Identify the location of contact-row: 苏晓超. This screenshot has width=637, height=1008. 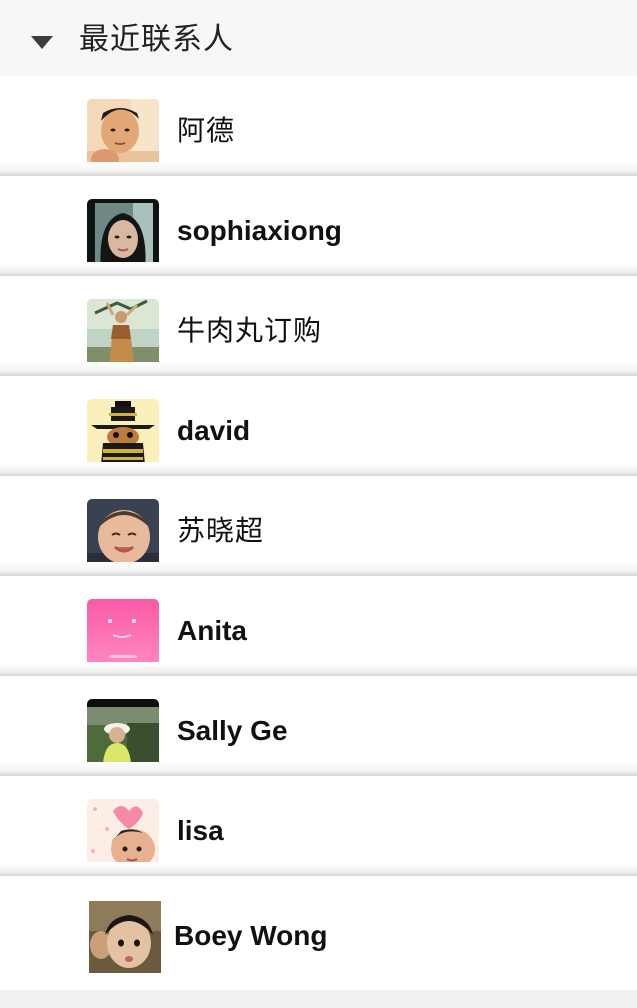
(318, 526).